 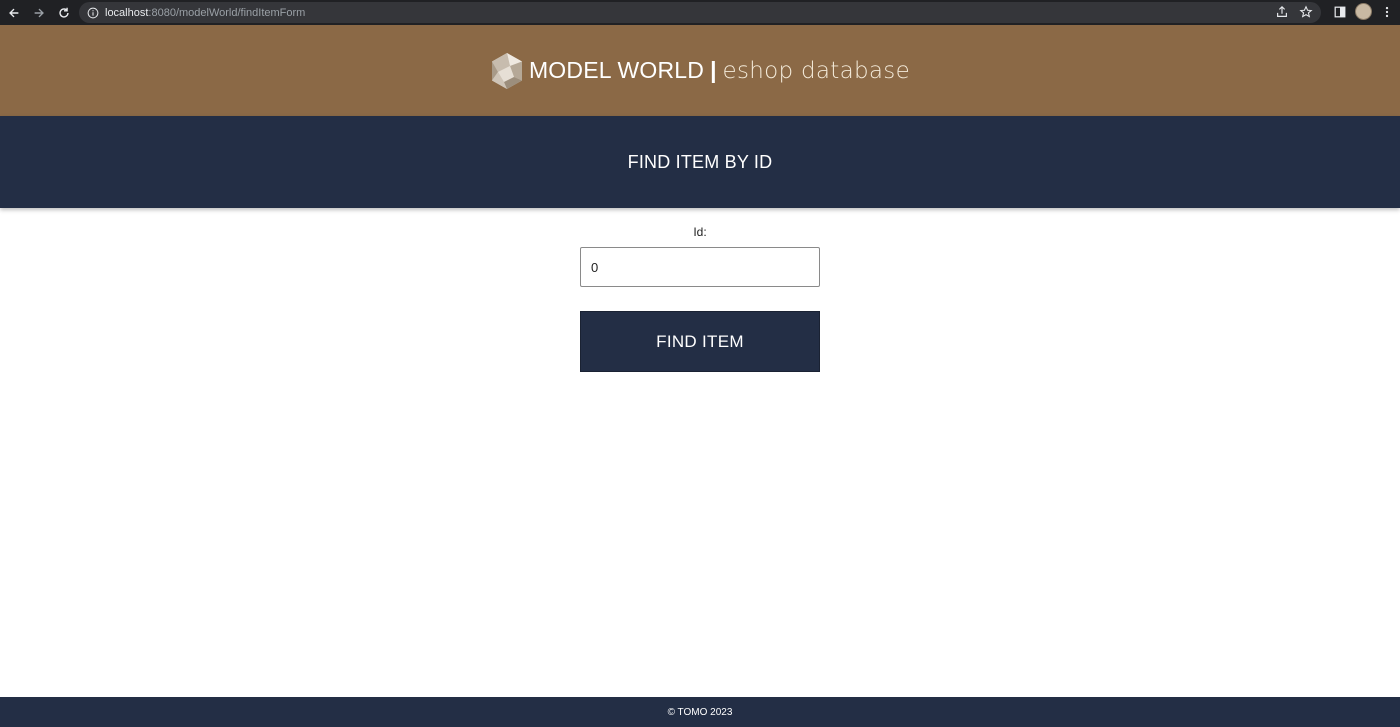 I want to click on id-input, so click(x=700, y=267).